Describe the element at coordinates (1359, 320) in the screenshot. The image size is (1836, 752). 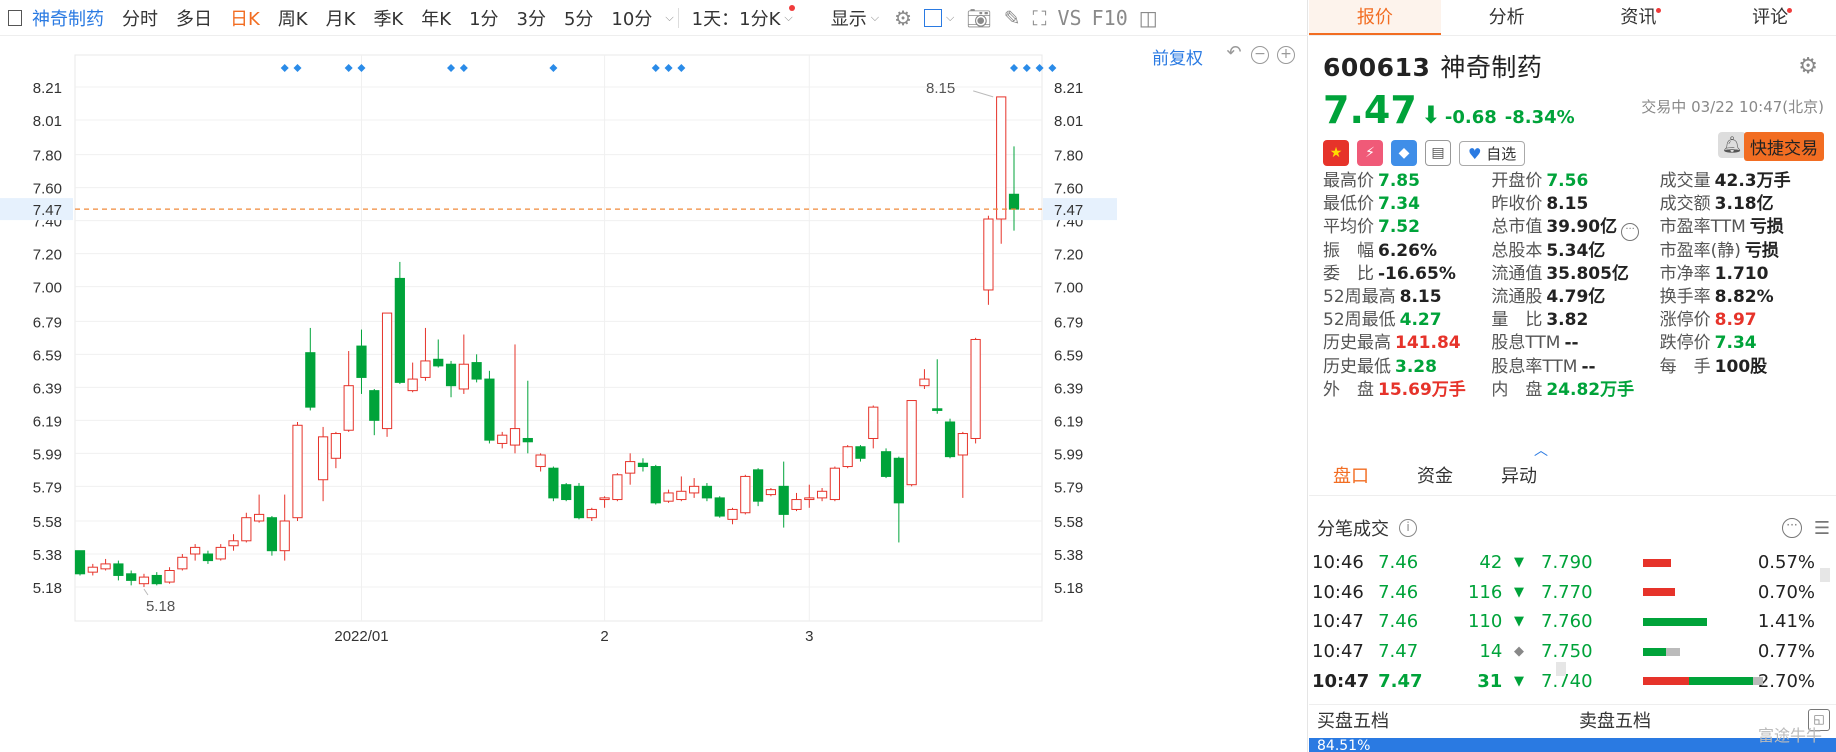
I see `stat-label: 52周最低` at that location.